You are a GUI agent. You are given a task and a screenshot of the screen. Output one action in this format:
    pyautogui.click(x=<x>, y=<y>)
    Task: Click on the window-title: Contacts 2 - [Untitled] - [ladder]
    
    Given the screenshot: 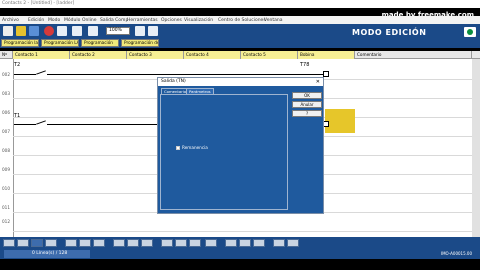 What is the action you would take?
    pyautogui.click(x=38, y=3)
    